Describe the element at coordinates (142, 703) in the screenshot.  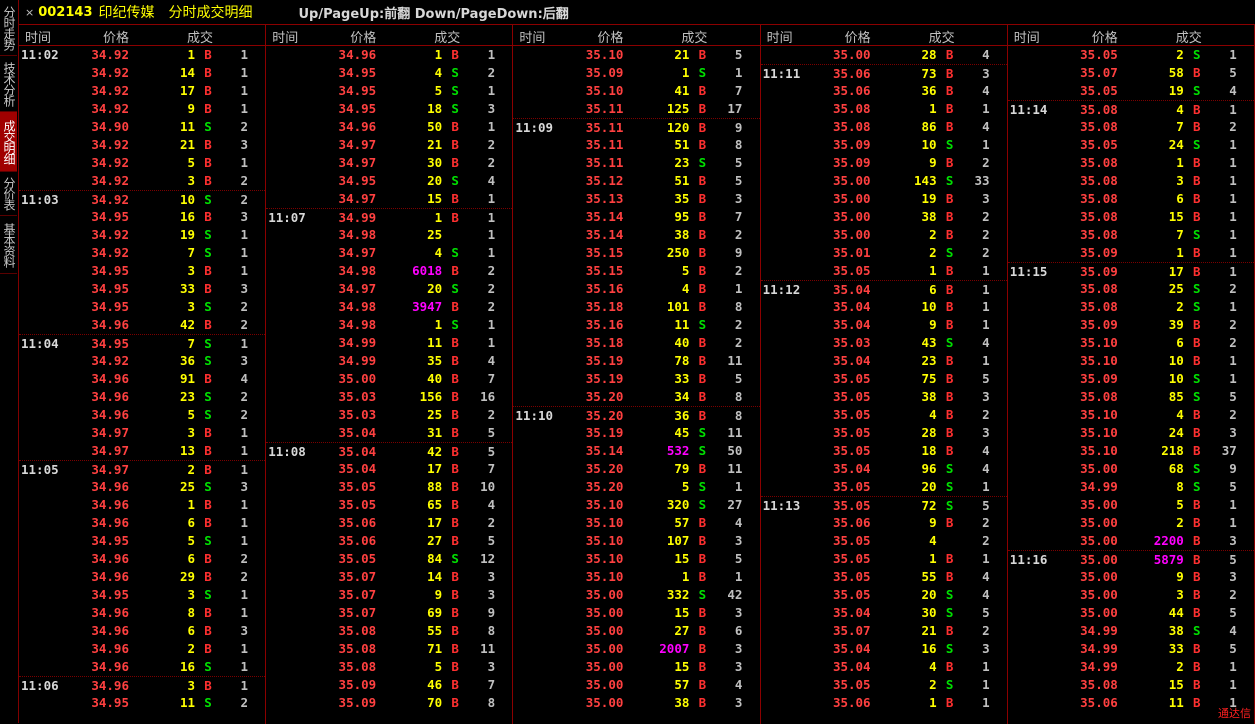
I see `trade-row: 34.95 11 S 2` at that location.